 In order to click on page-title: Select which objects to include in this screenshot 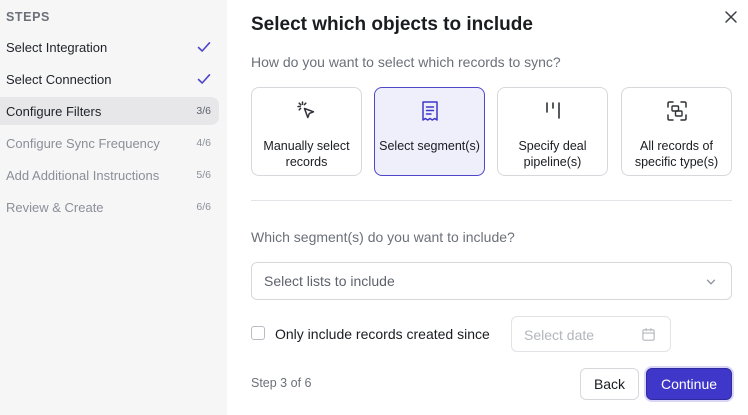, I will do `click(392, 24)`.